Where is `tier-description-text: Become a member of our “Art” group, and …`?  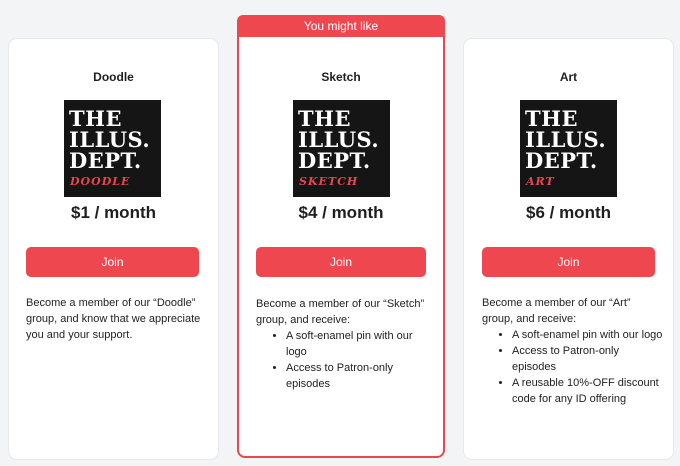 tier-description-text: Become a member of our “Art” group, and … is located at coordinates (556, 311).